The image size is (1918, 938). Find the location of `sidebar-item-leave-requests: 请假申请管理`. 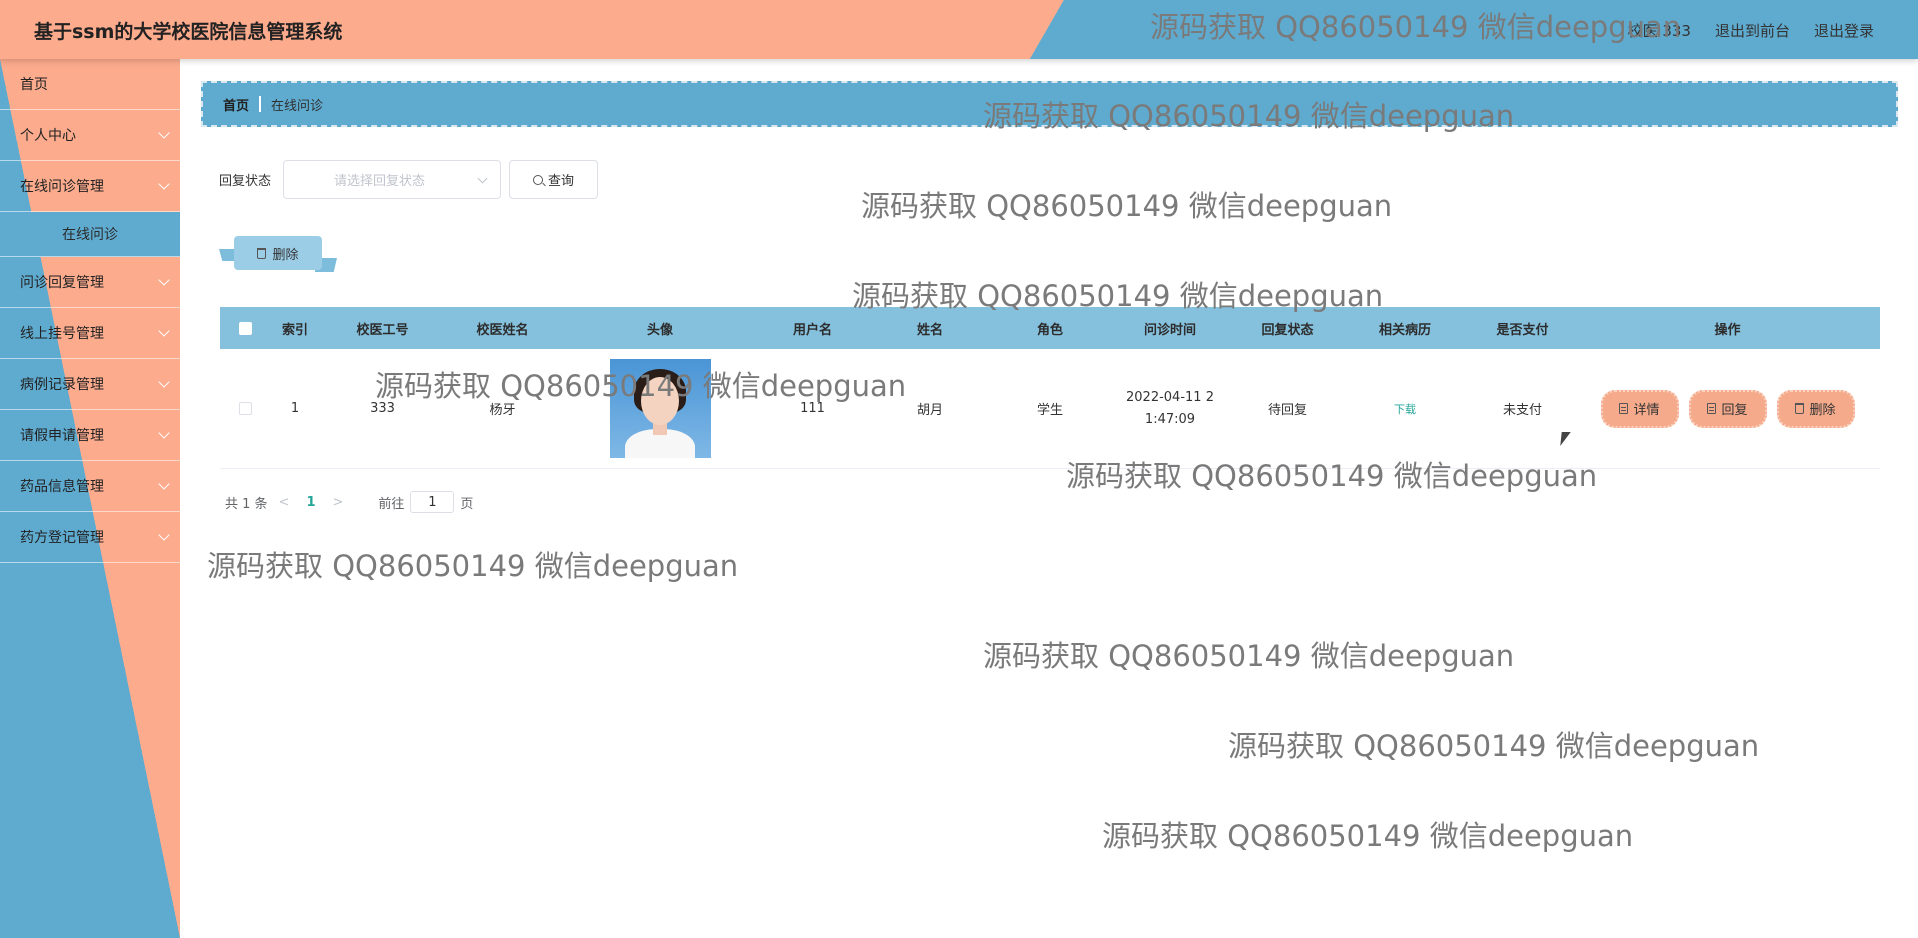

sidebar-item-leave-requests: 请假申请管理 is located at coordinates (90, 435).